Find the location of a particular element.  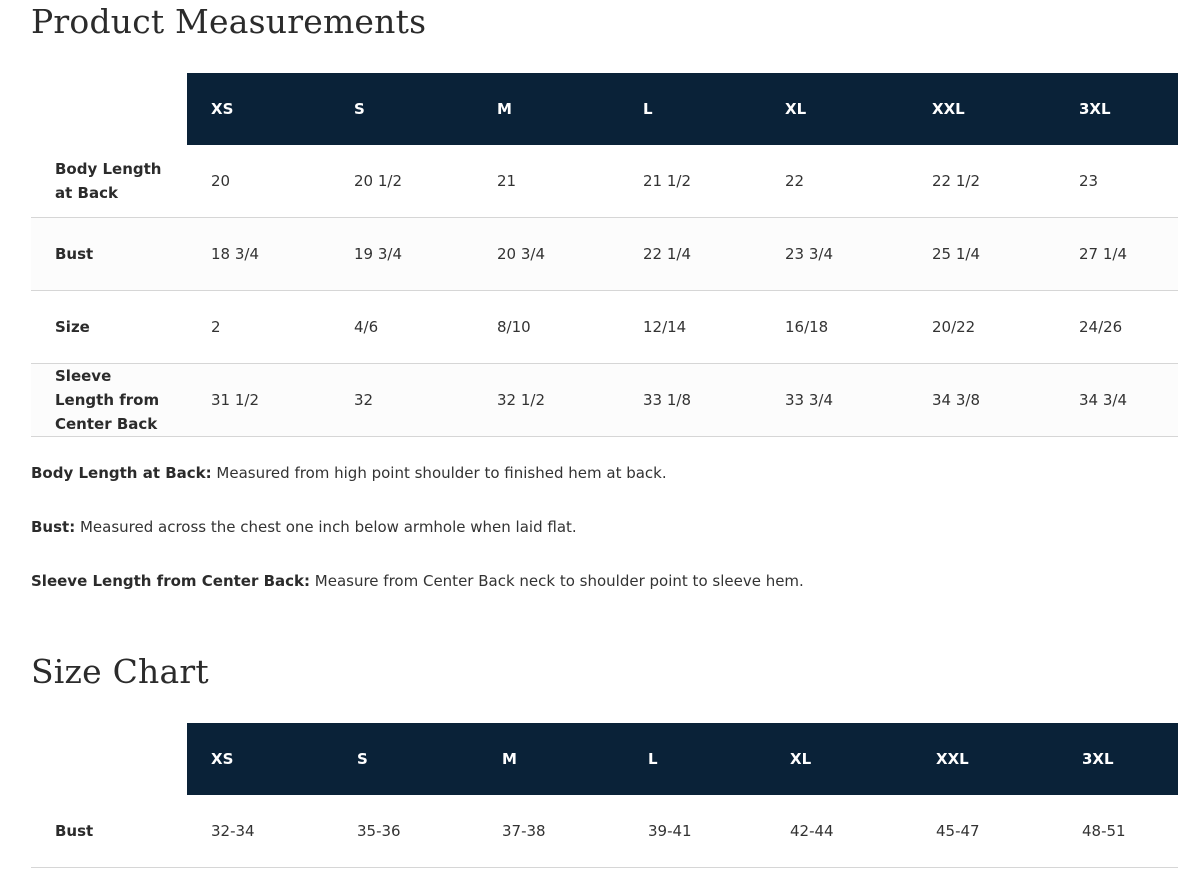

table-cell: 39-41 is located at coordinates (695, 831).